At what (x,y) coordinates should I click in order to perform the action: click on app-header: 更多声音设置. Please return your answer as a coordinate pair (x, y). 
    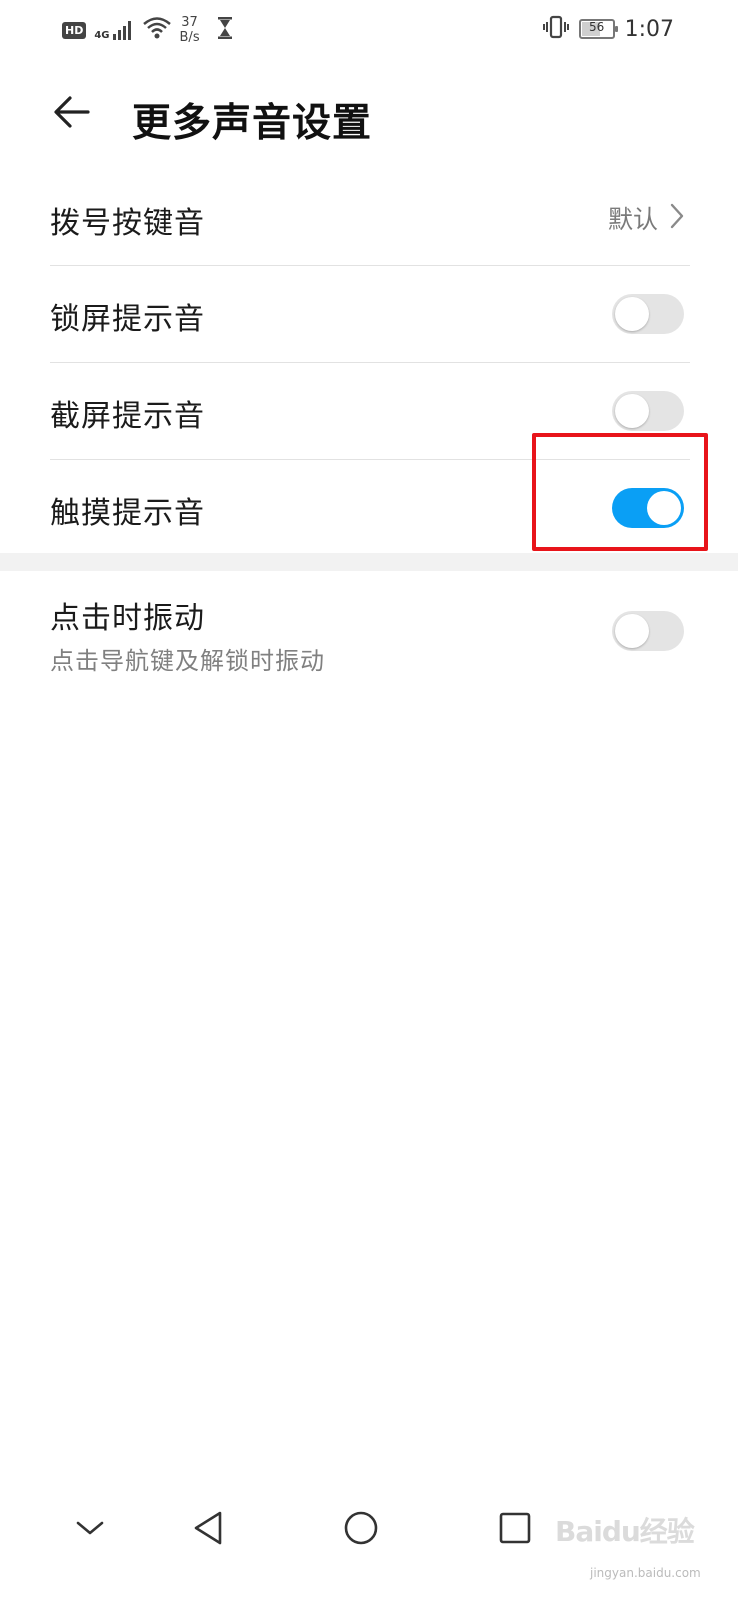
    Looking at the image, I should click on (369, 116).